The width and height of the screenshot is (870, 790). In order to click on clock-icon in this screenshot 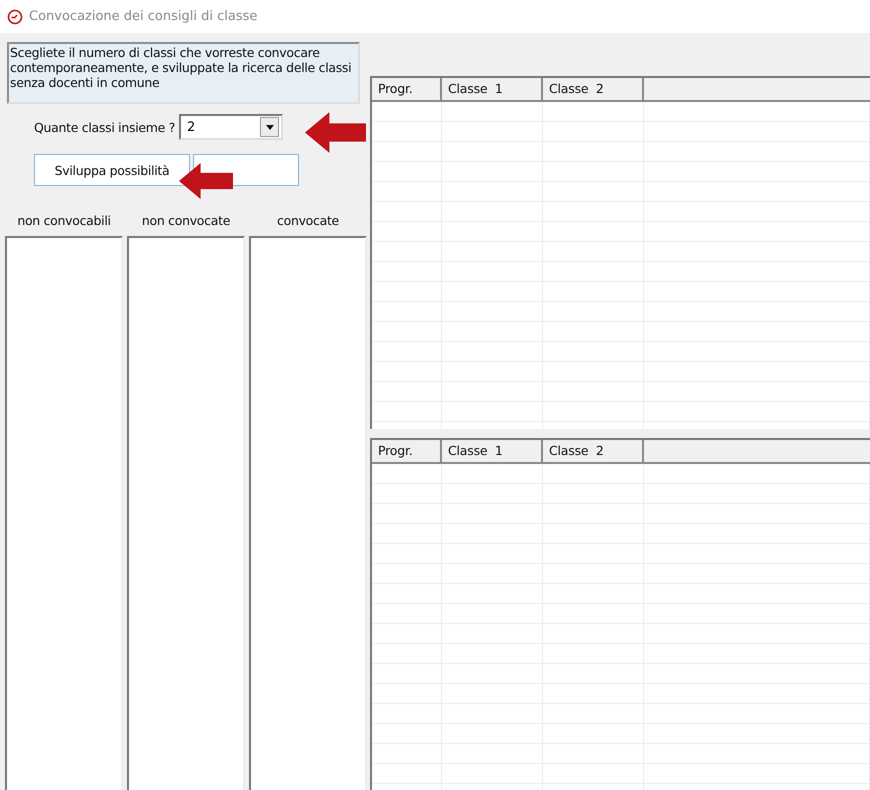, I will do `click(15, 16)`.